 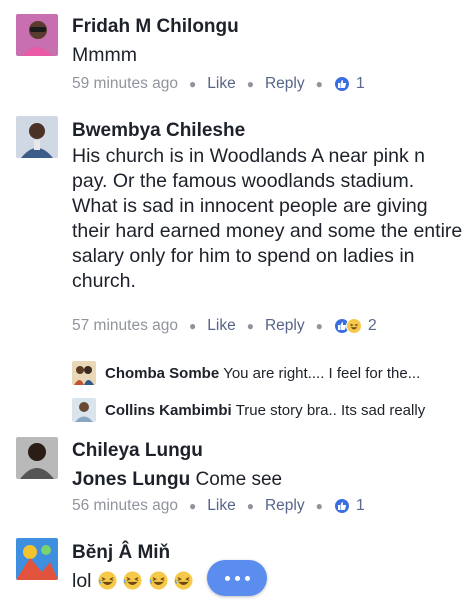 I want to click on reply-author: Collins Kambimbi, so click(x=168, y=410).